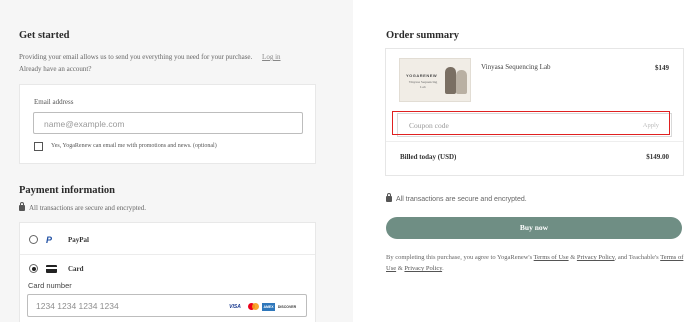 Image resolution: width=700 pixels, height=322 pixels. I want to click on paypal-label: PayPal, so click(78, 240).